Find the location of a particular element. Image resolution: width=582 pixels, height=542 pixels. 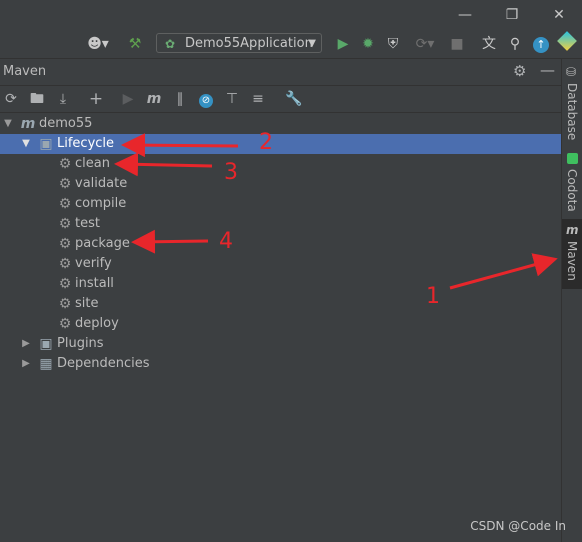

reload-icon: ⟳ is located at coordinates (11, 99).